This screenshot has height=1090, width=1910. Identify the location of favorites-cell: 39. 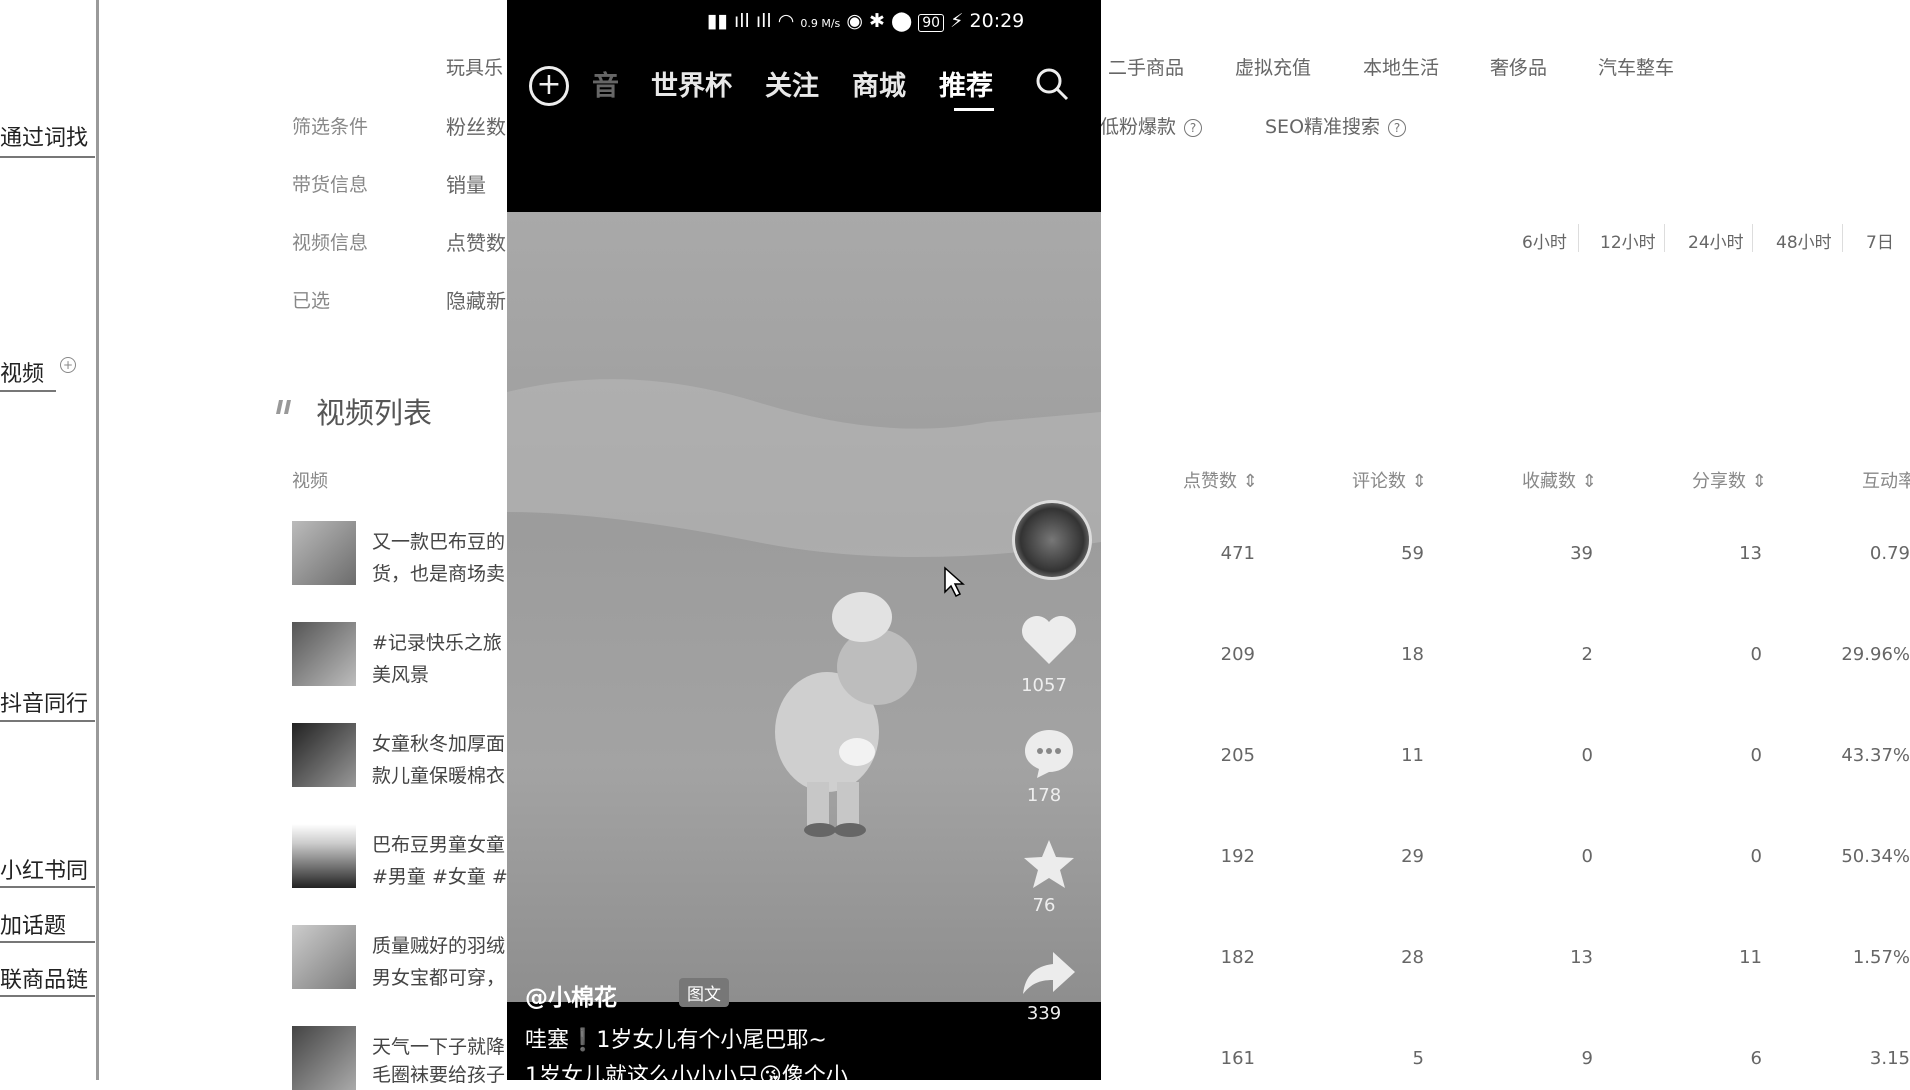
(1581, 553).